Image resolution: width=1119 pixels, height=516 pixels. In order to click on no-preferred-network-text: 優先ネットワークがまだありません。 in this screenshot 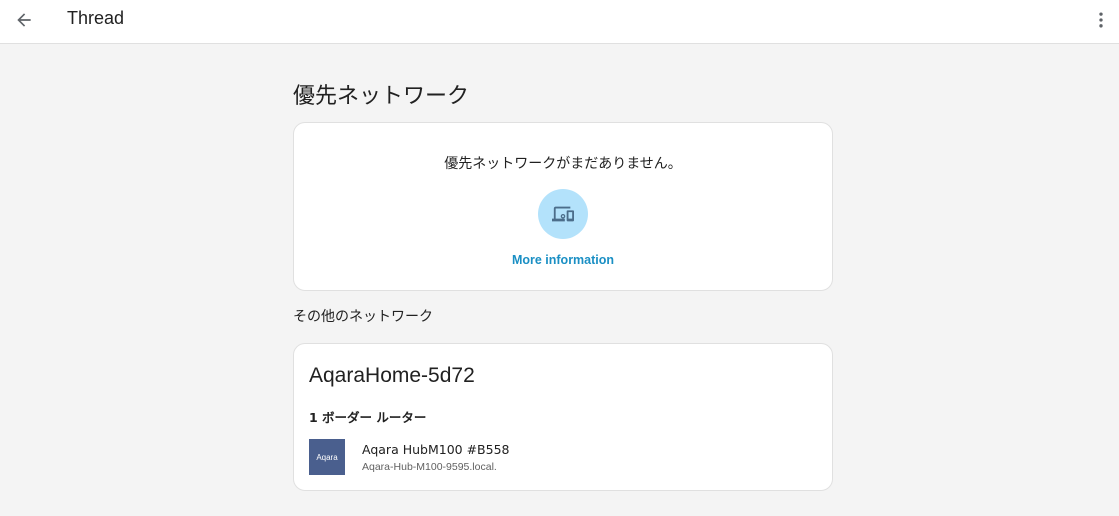, I will do `click(563, 164)`.